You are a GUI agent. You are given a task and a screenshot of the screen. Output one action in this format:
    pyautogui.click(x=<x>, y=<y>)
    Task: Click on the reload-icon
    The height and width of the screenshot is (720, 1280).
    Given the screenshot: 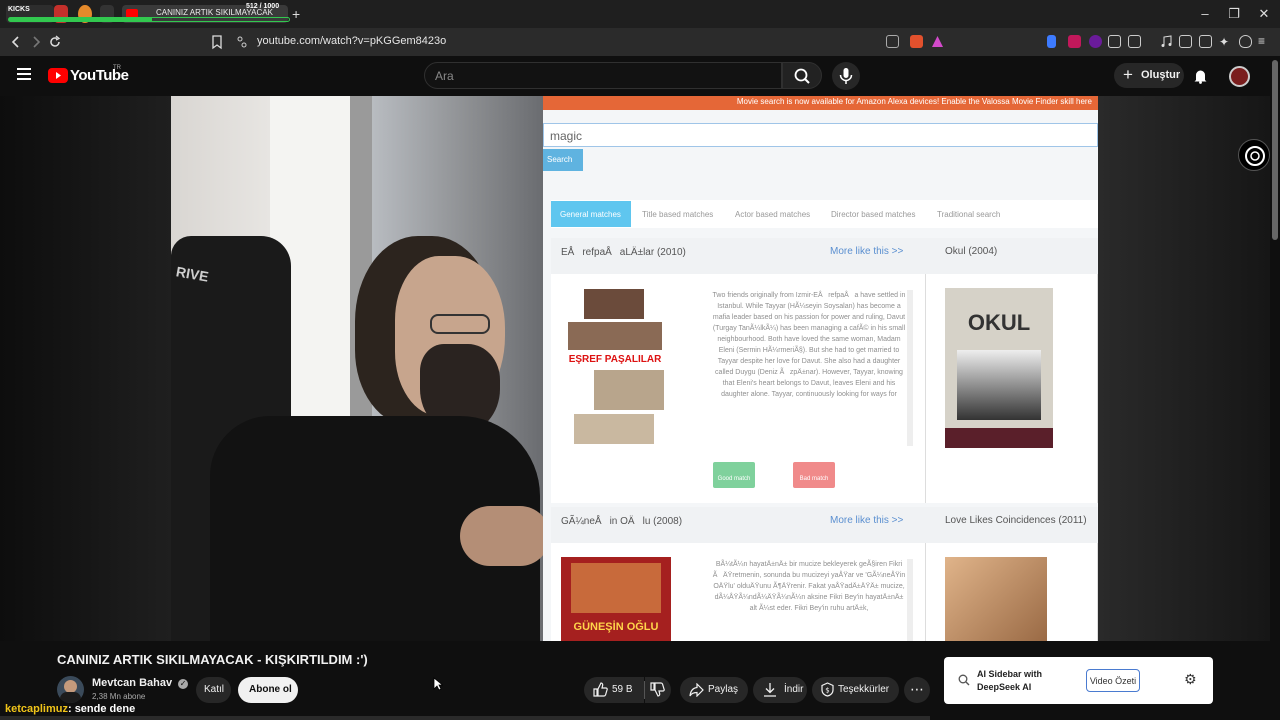 What is the action you would take?
    pyautogui.click(x=55, y=42)
    